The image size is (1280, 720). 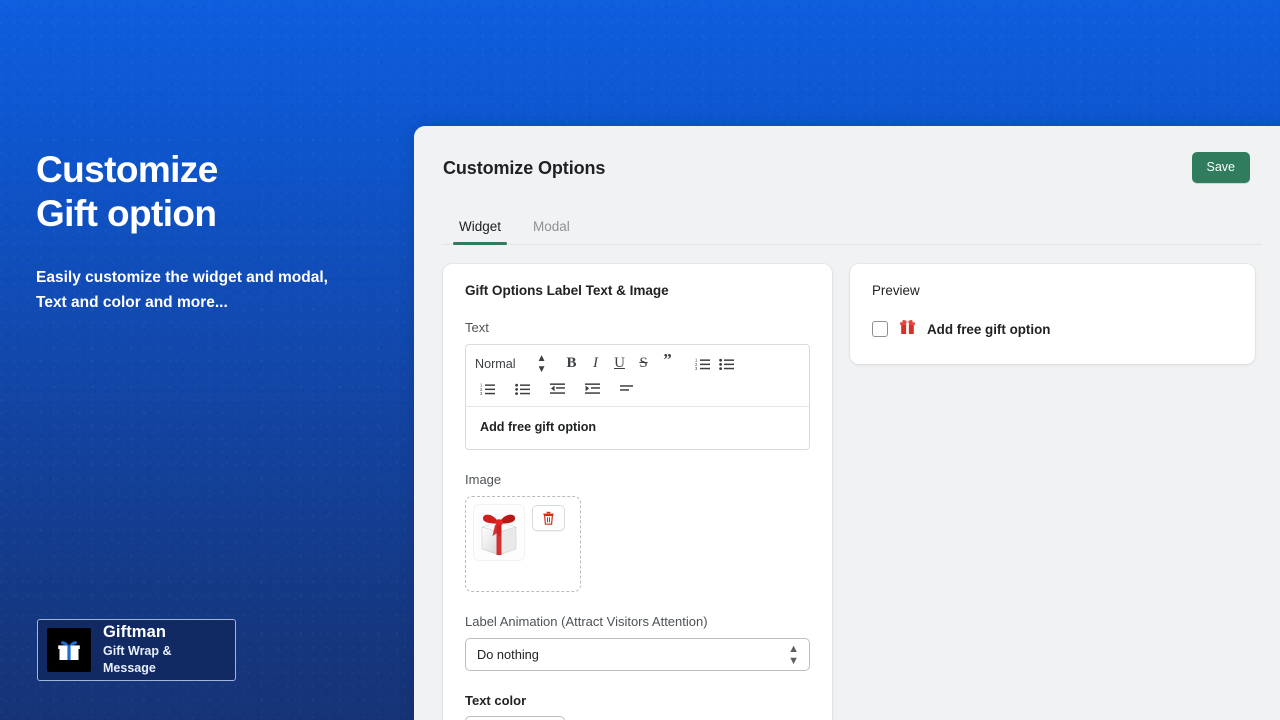 What do you see at coordinates (557, 388) in the screenshot?
I see `outdent-button` at bounding box center [557, 388].